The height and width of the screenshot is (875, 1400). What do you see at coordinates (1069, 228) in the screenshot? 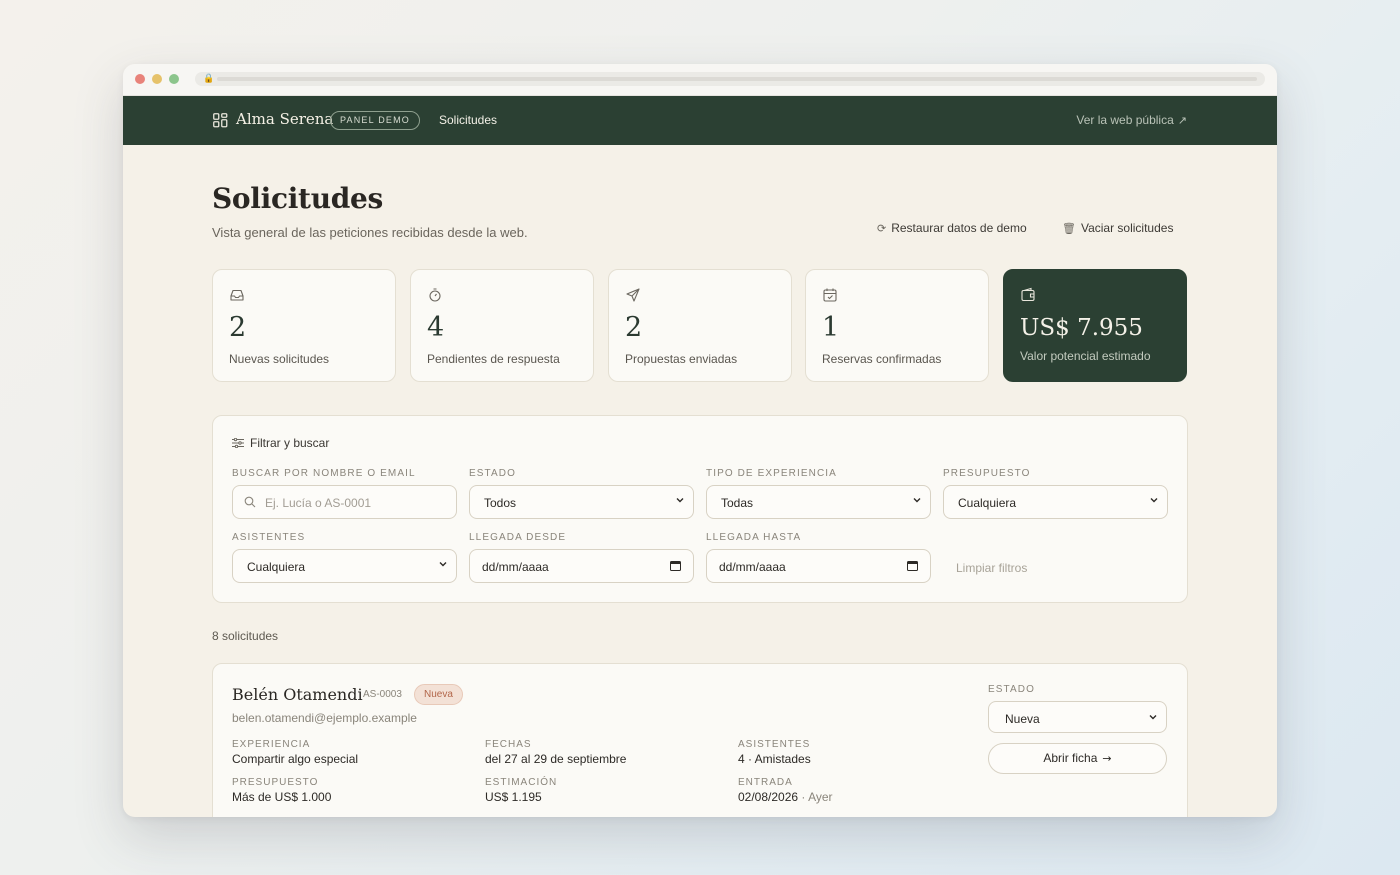
I see `trash-icon: 🗑` at bounding box center [1069, 228].